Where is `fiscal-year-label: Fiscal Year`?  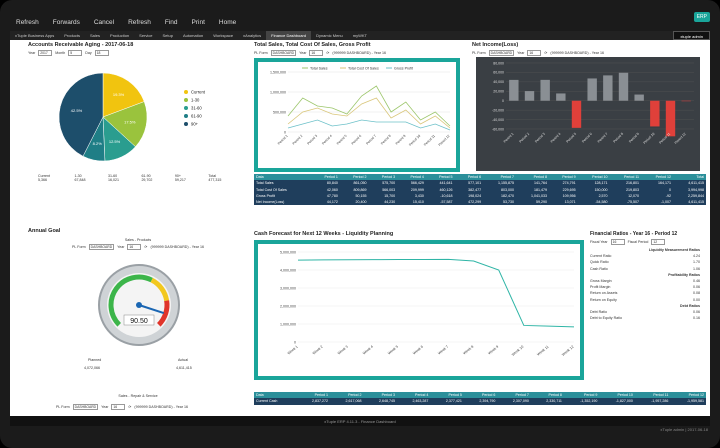 fiscal-year-label: Fiscal Year is located at coordinates (599, 242).